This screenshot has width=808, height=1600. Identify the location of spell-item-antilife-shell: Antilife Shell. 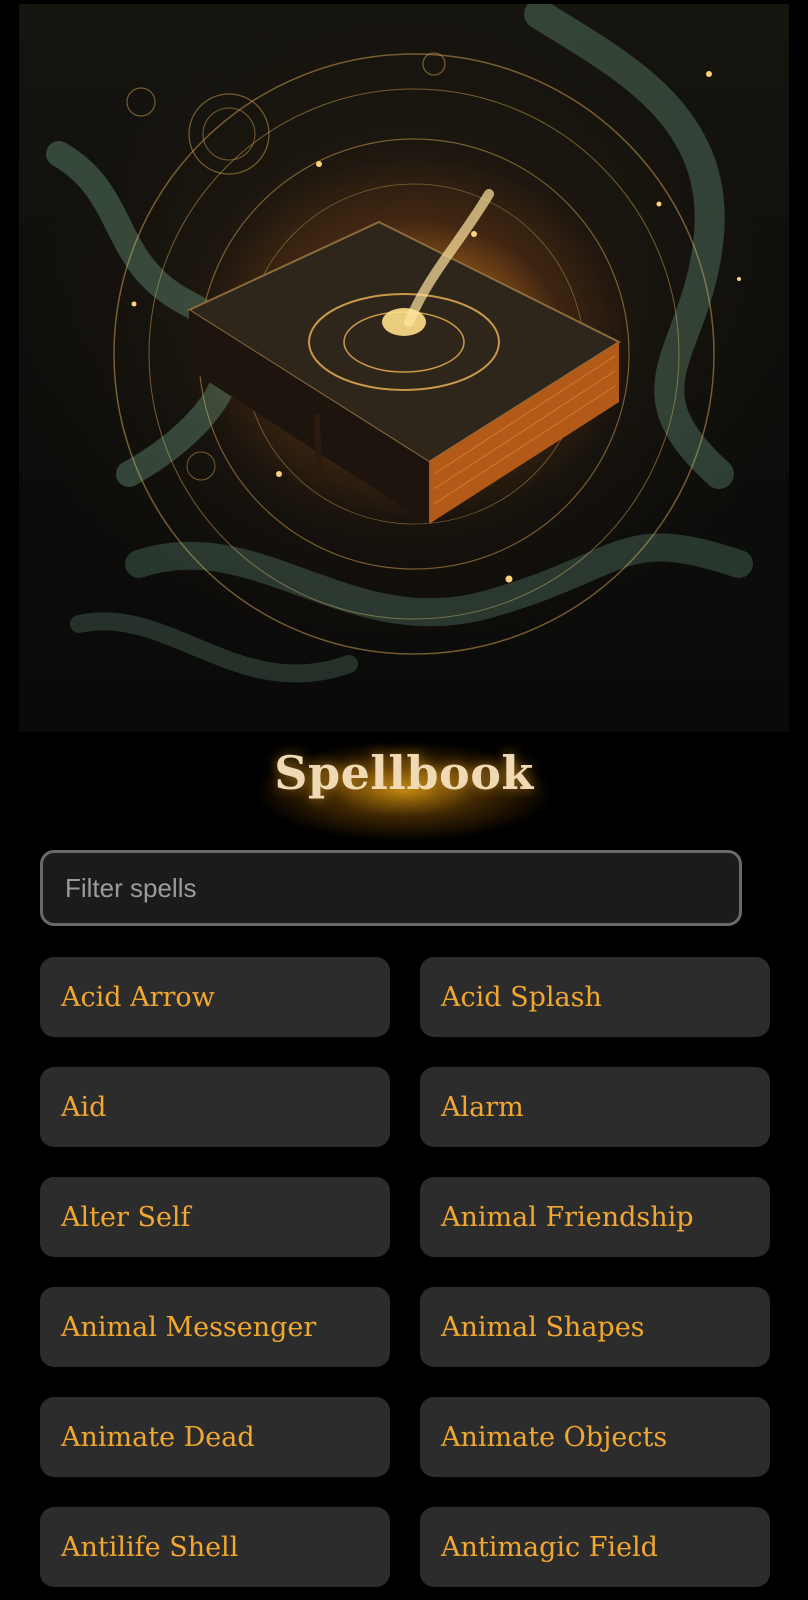
(215, 1547).